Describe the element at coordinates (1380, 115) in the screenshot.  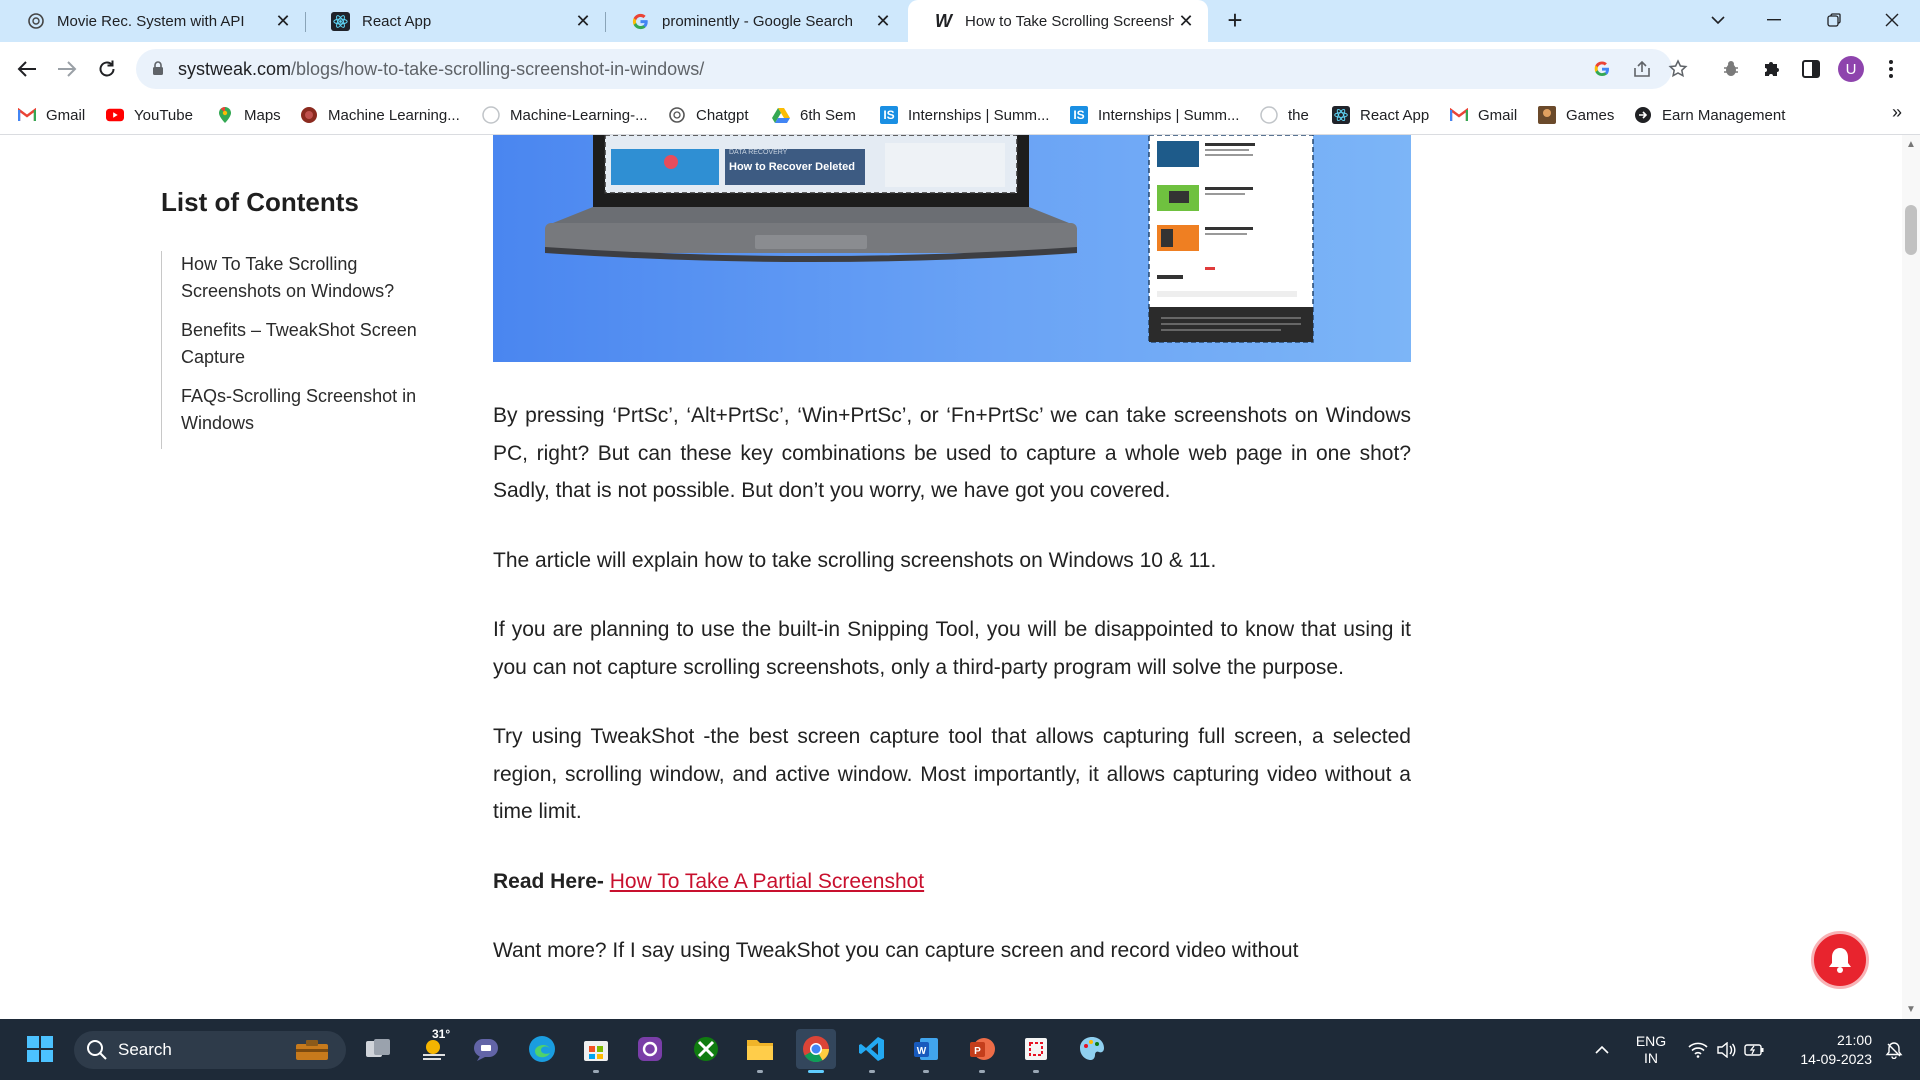
I see `bookmark-react-app: React App` at that location.